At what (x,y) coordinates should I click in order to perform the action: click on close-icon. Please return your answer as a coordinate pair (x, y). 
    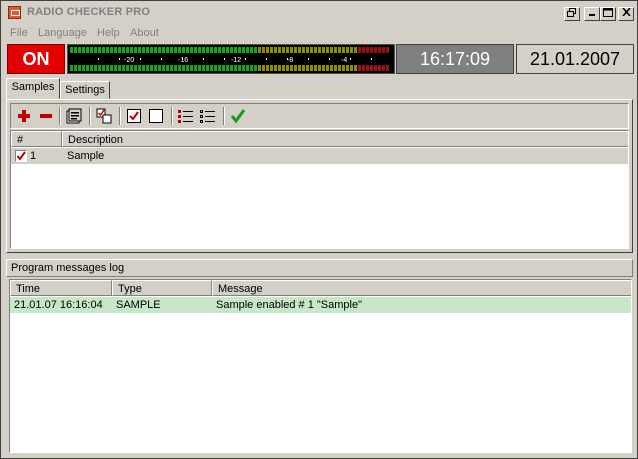
    Looking at the image, I should click on (626, 12).